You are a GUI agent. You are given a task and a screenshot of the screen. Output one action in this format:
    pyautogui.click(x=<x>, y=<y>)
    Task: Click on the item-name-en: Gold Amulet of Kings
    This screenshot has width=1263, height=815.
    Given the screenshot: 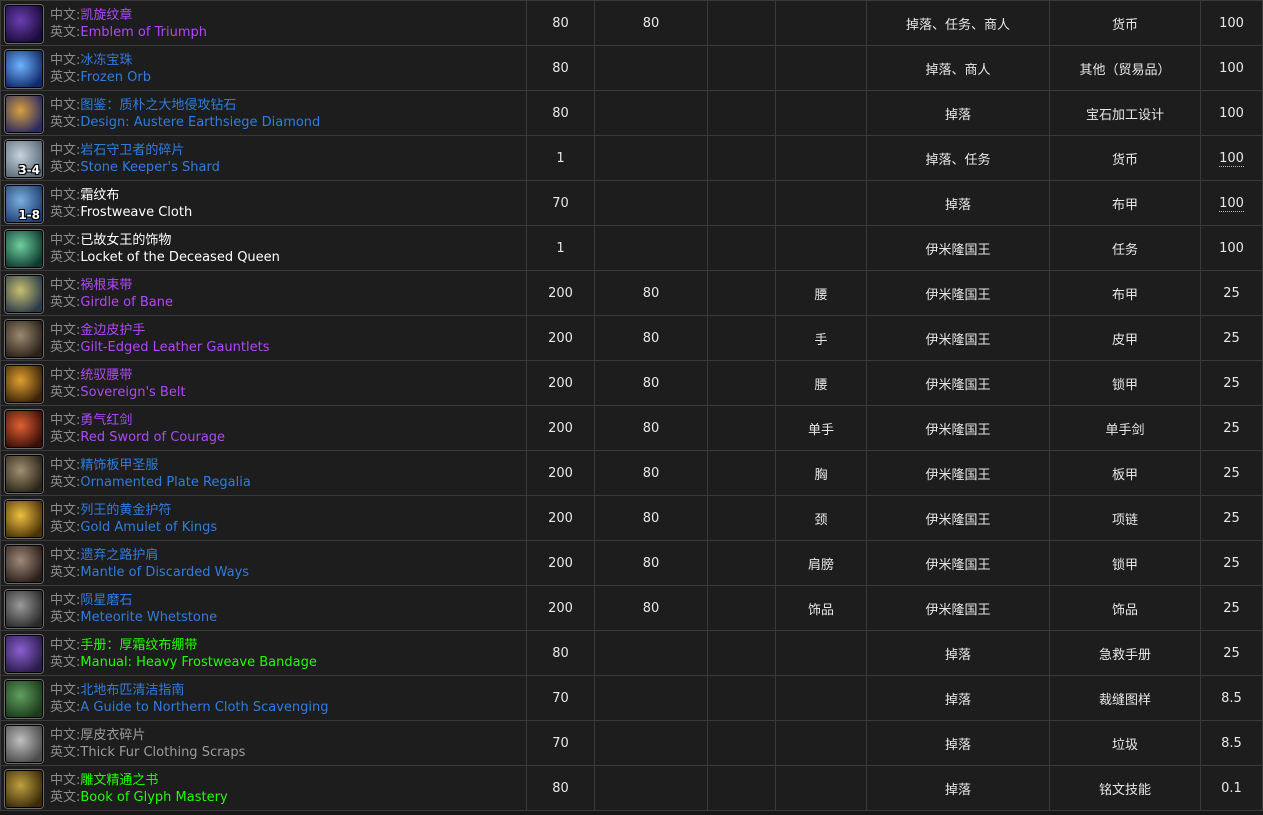 What is the action you would take?
    pyautogui.click(x=148, y=527)
    